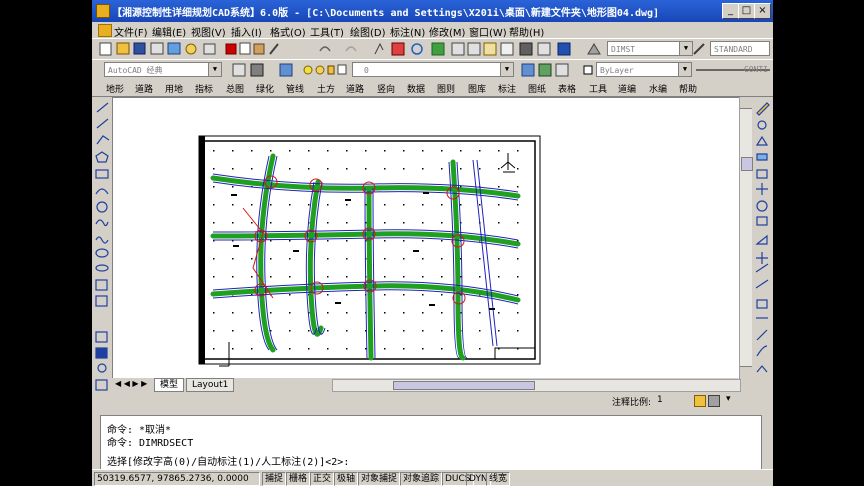 The height and width of the screenshot is (486, 864). Describe the element at coordinates (327, 31) in the screenshot. I see `menu-tools: 工具(T)` at that location.